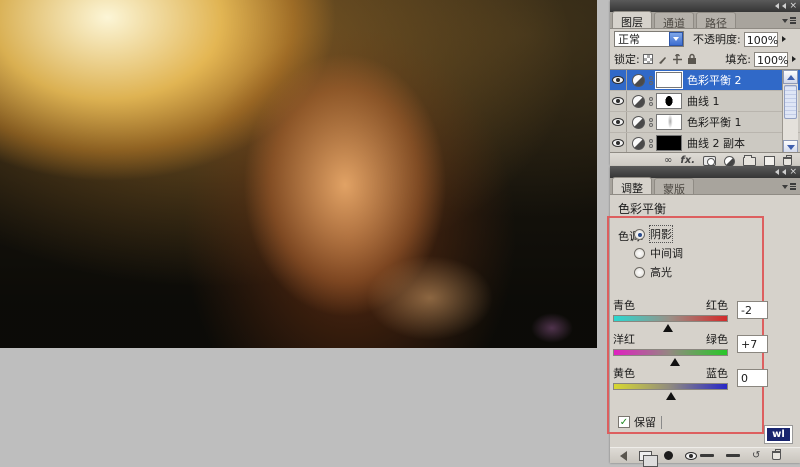  What do you see at coordinates (699, 455) in the screenshot?
I see `visibility-toggle-icon` at bounding box center [699, 455].